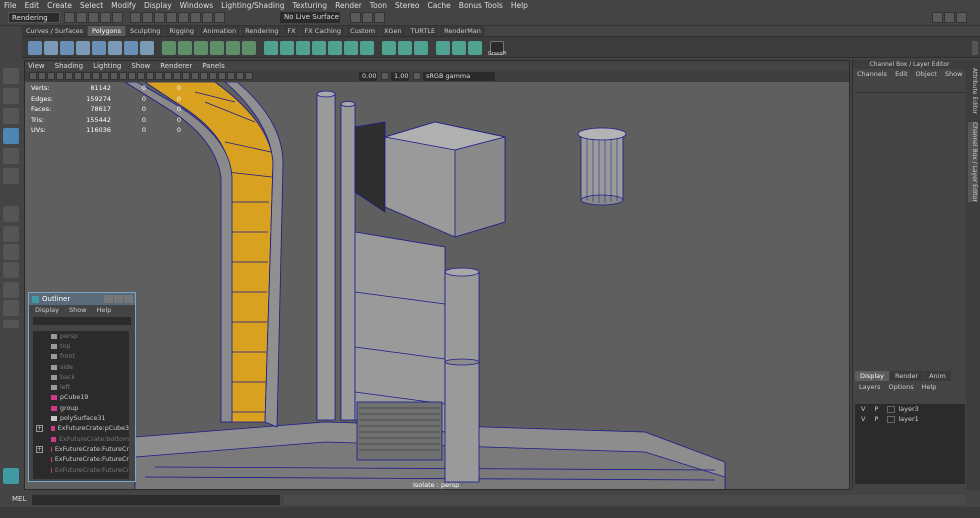  What do you see at coordinates (147, 48) in the screenshot?
I see `helix-icon` at bounding box center [147, 48].